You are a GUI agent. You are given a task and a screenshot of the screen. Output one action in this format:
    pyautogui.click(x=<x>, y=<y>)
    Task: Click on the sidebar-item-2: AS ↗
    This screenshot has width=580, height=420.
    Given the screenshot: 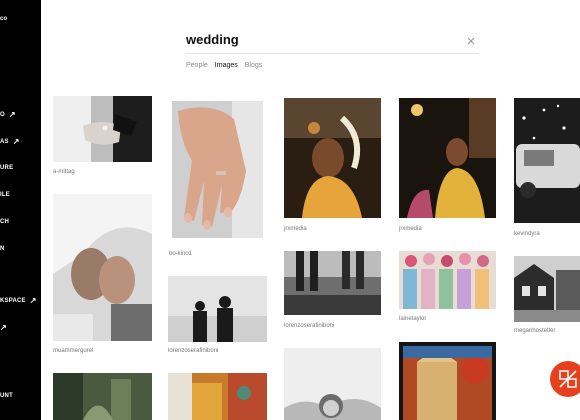 What is the action you would take?
    pyautogui.click(x=10, y=142)
    